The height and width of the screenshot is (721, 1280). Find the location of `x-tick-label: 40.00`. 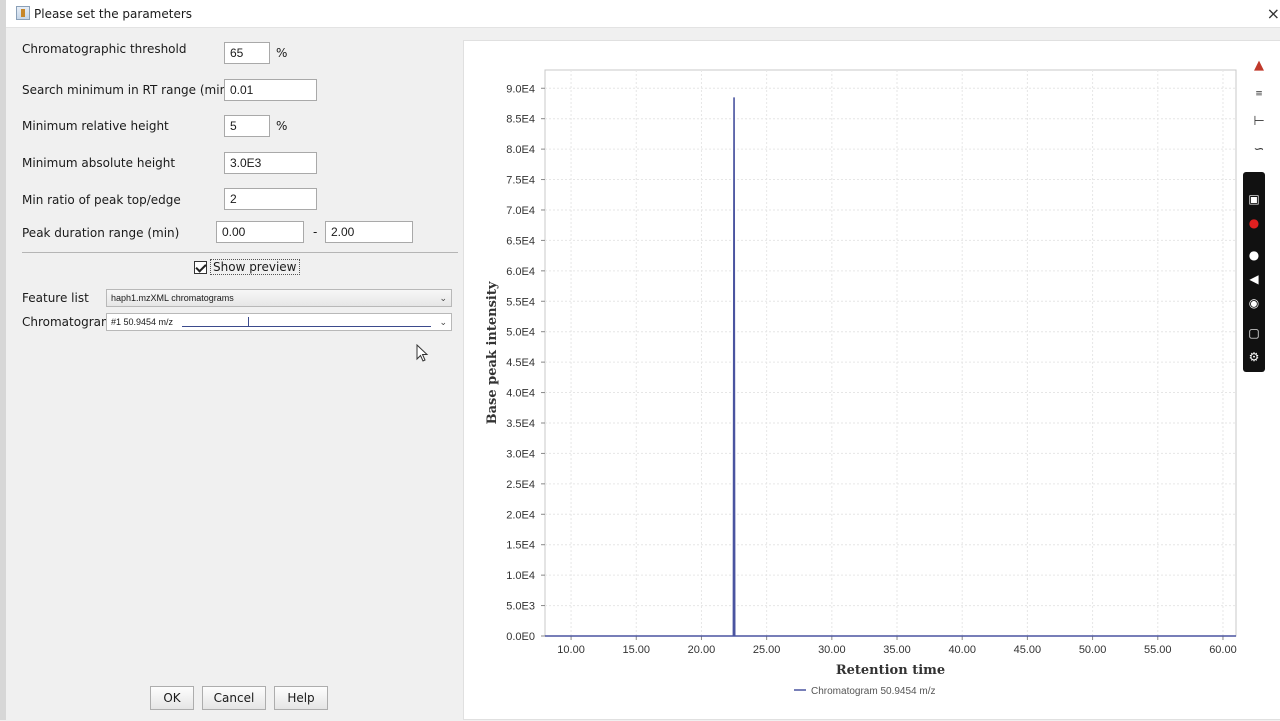

x-tick-label: 40.00 is located at coordinates (962, 650).